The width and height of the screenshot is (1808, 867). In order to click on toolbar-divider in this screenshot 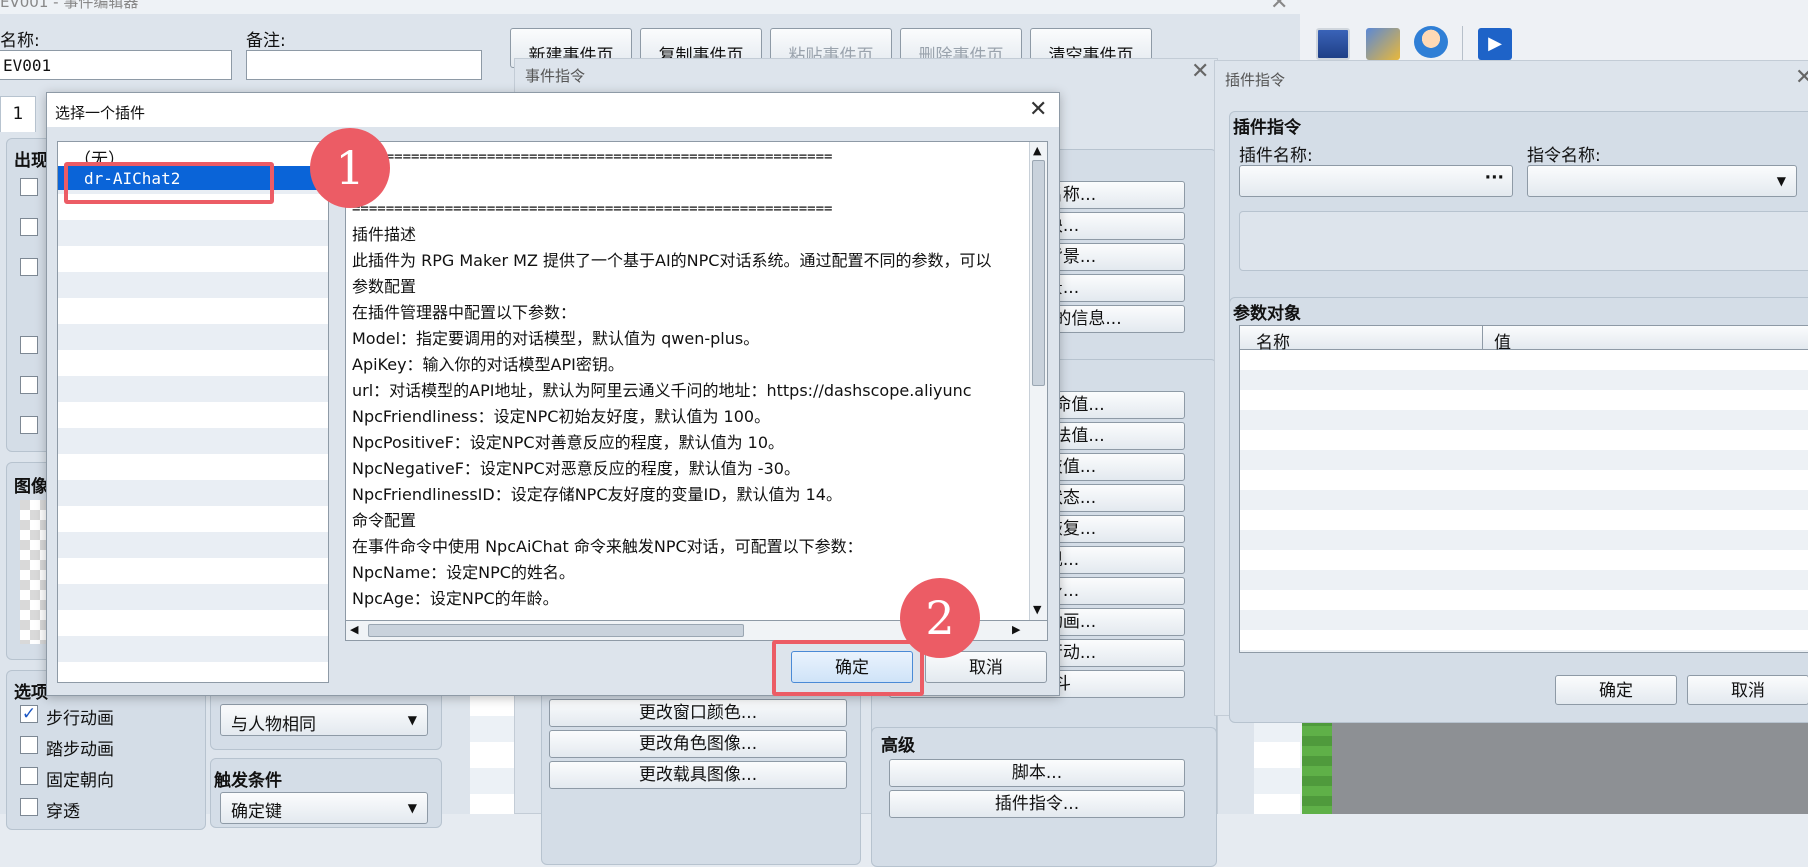, I will do `click(1462, 44)`.